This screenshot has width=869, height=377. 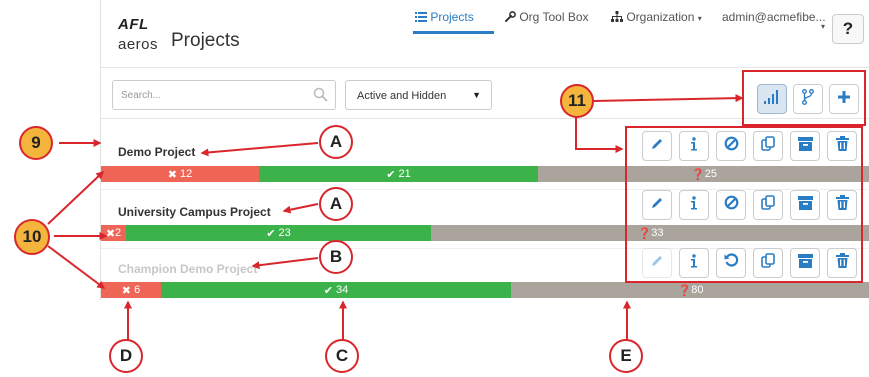 I want to click on callout-b: B, so click(x=336, y=257).